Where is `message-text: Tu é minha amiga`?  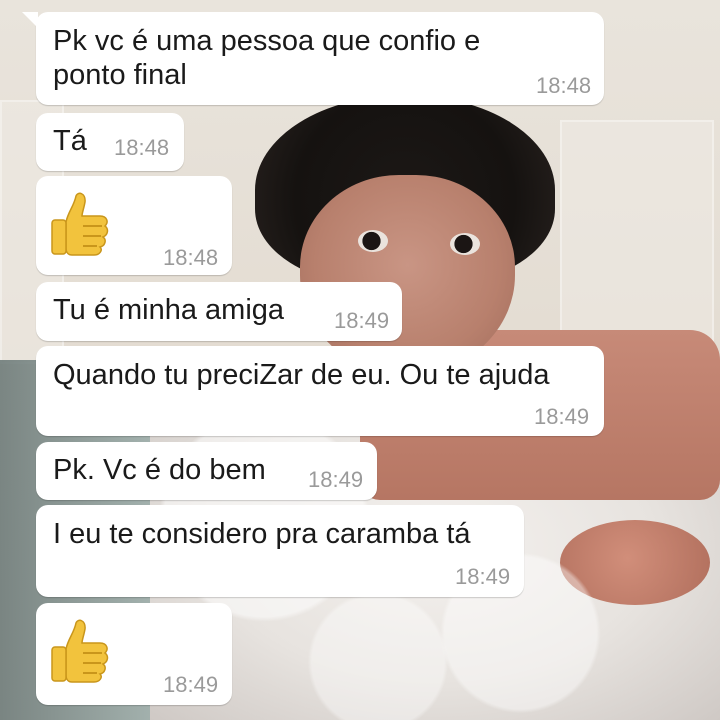
message-text: Tu é minha amiga is located at coordinates (169, 310).